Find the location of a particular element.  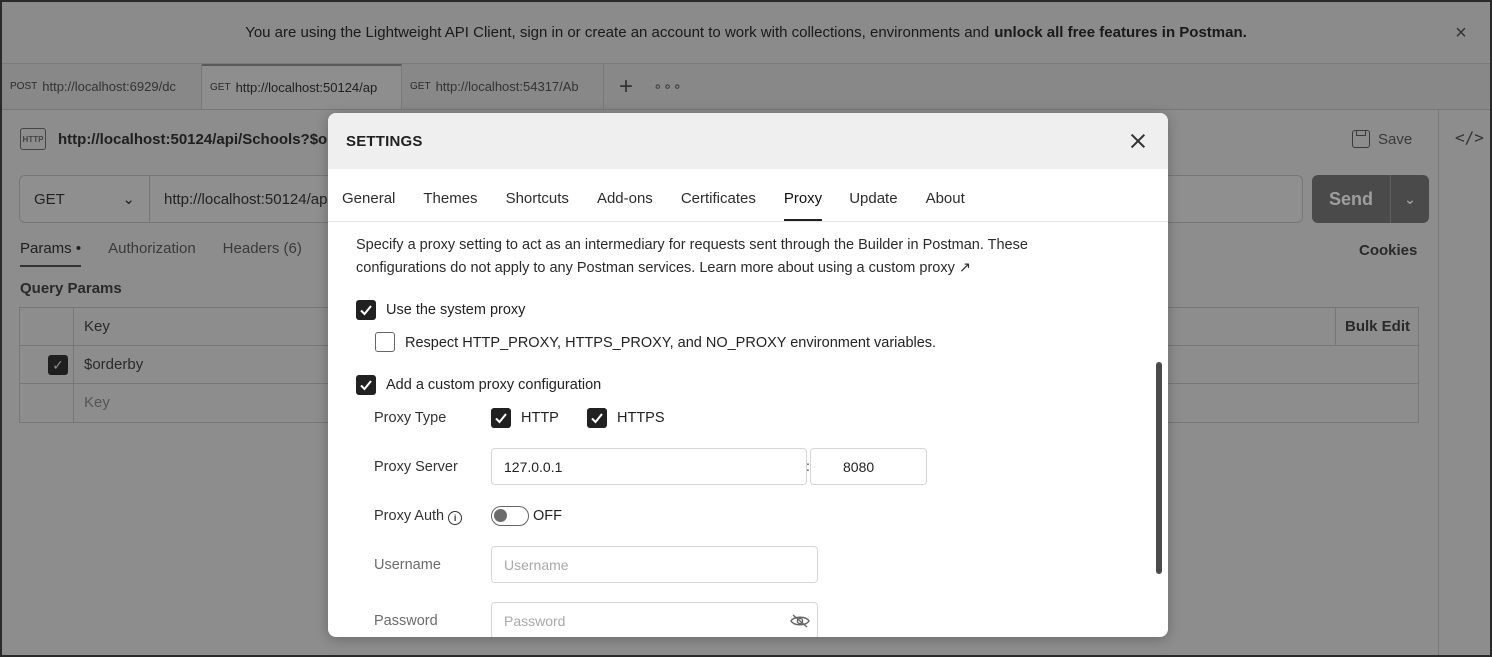

tab-add-ons: Add-ons is located at coordinates (632, 205).